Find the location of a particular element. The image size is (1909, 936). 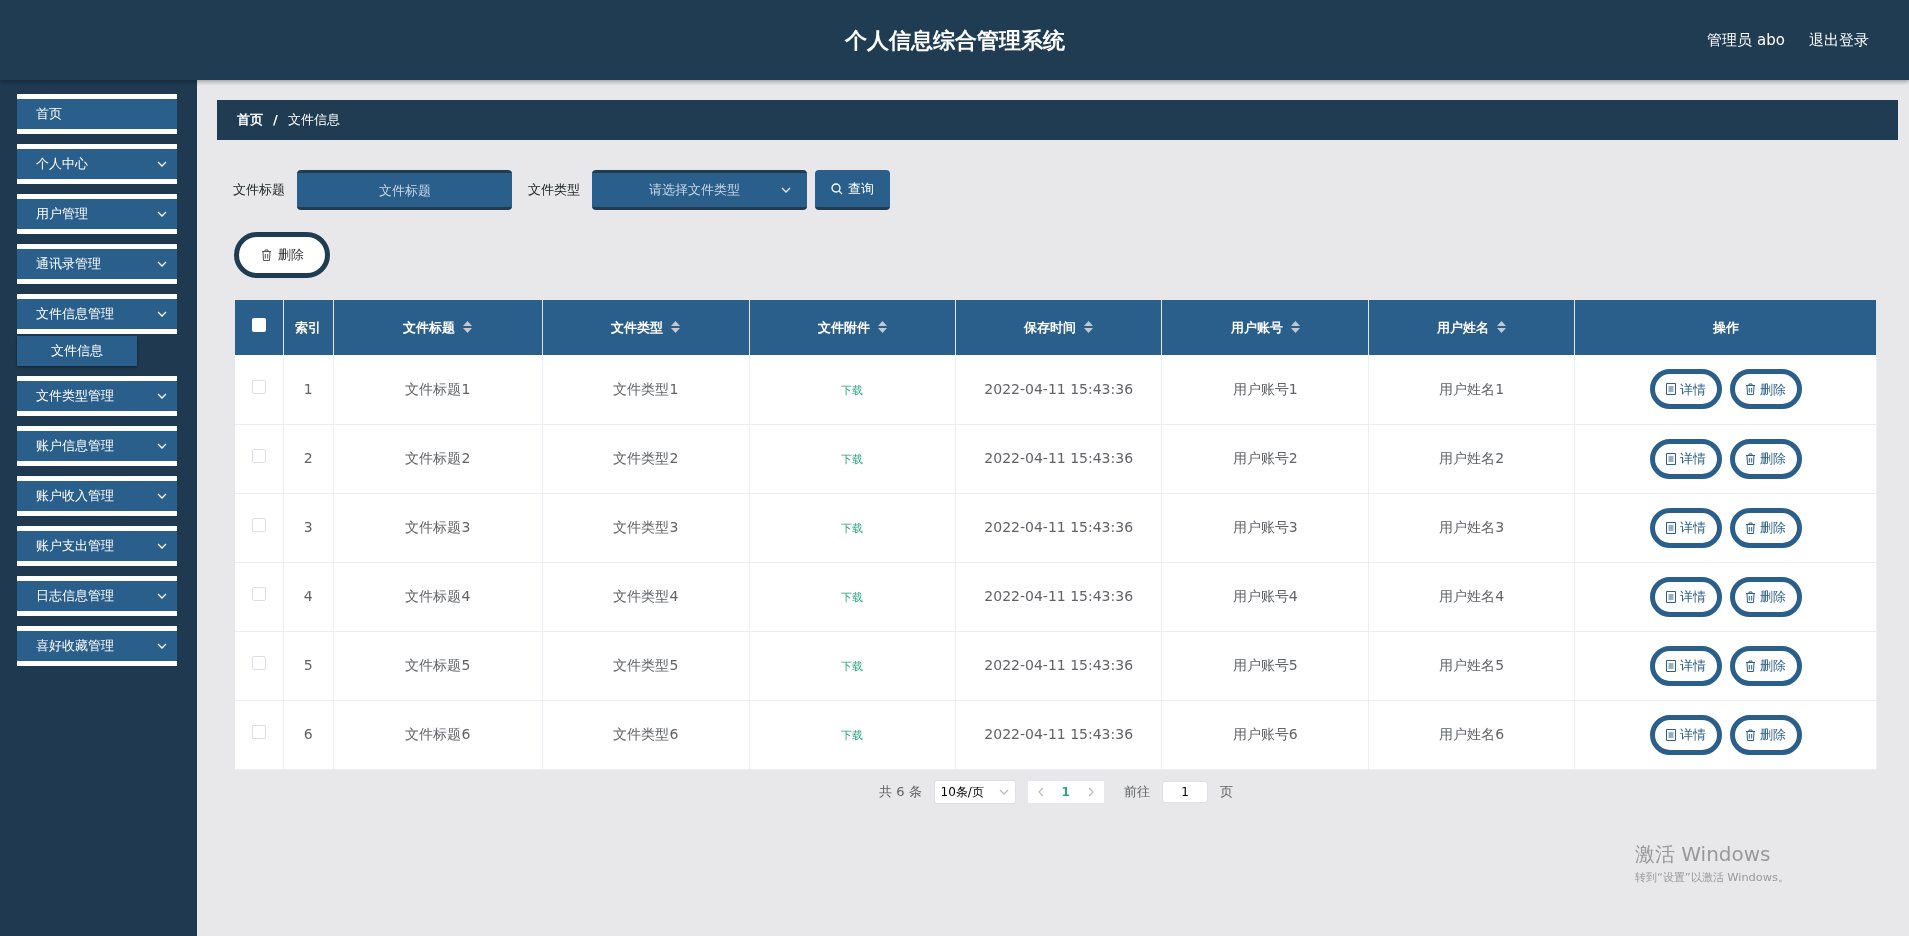

sidebar-item: 个人中心 is located at coordinates (97, 164).